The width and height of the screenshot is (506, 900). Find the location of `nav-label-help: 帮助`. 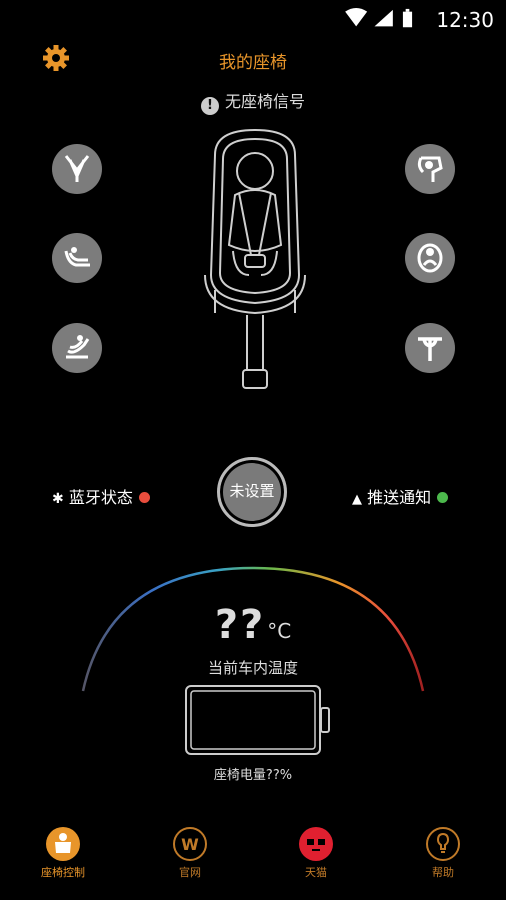

nav-label-help: 帮助 is located at coordinates (443, 872).